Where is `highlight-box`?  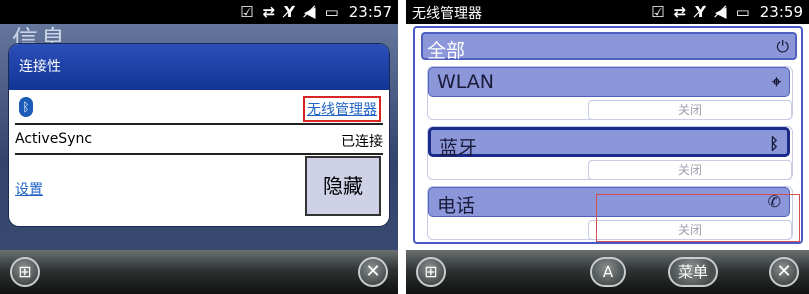 highlight-box is located at coordinates (698, 218).